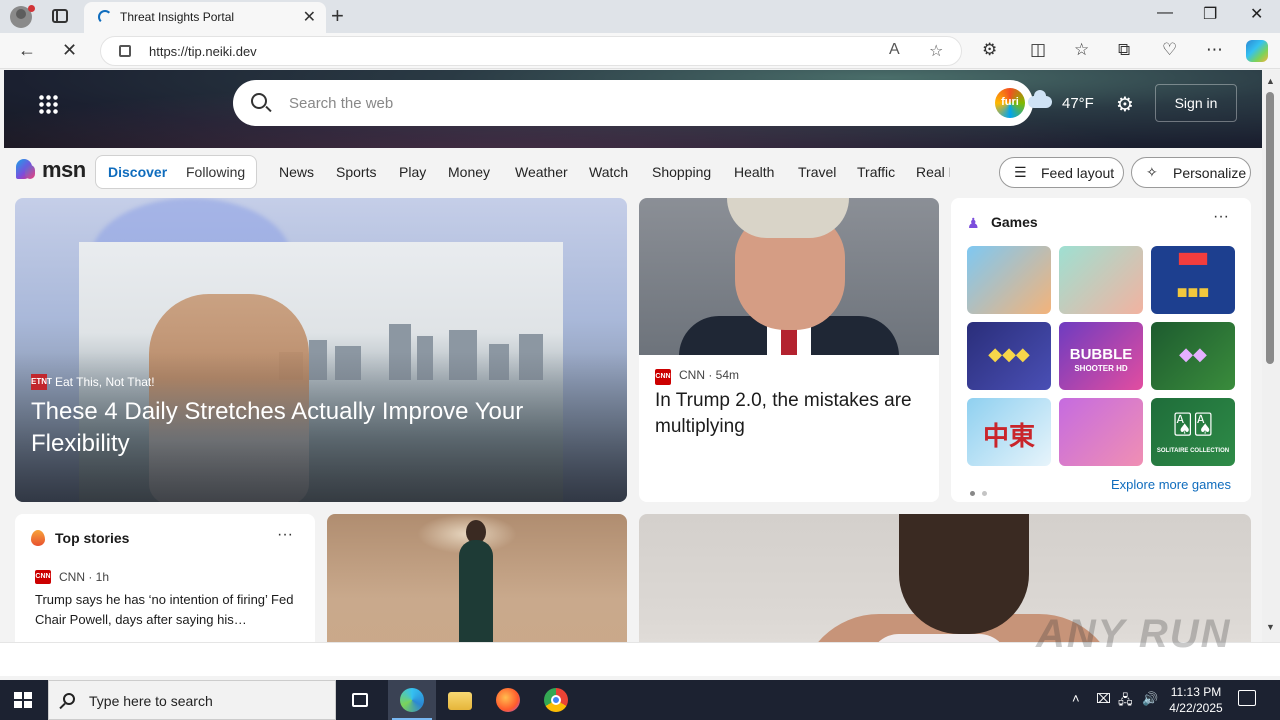 The width and height of the screenshot is (1280, 720). I want to click on site-info-icon, so click(125, 51).